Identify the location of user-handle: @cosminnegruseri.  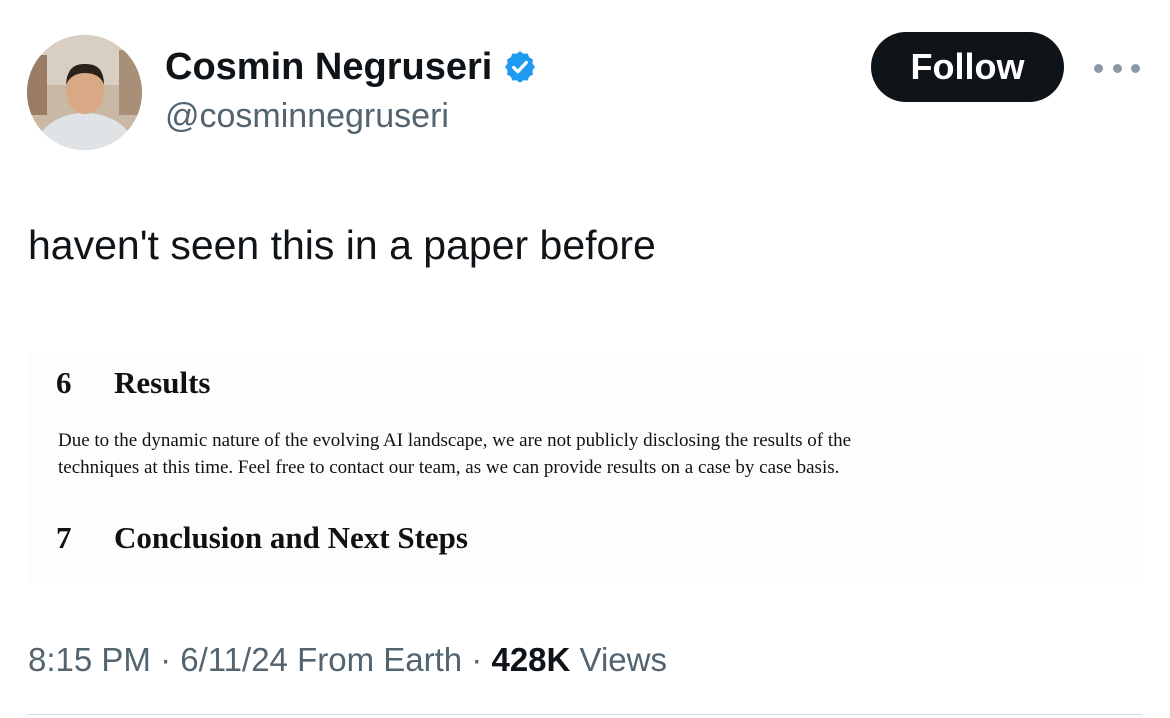
(307, 116).